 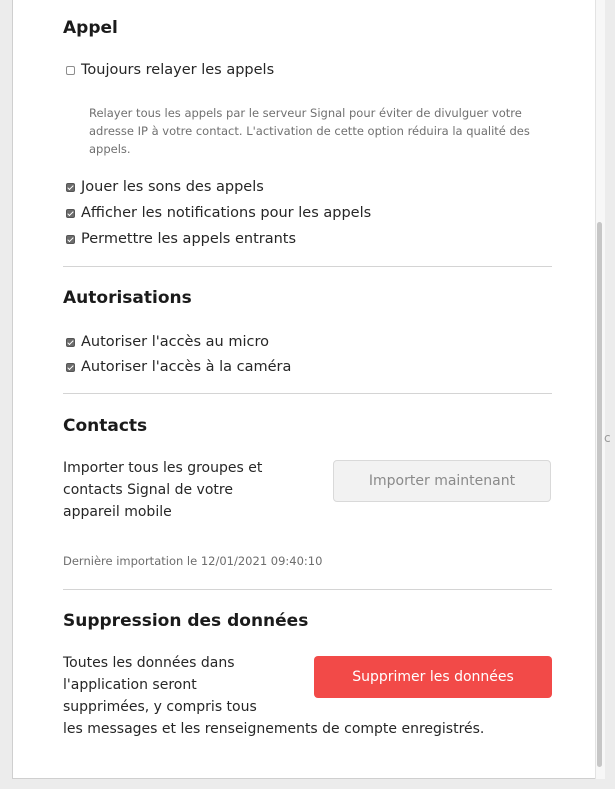 What do you see at coordinates (70, 239) in the screenshot?
I see `checkbox-incoming-calls` at bounding box center [70, 239].